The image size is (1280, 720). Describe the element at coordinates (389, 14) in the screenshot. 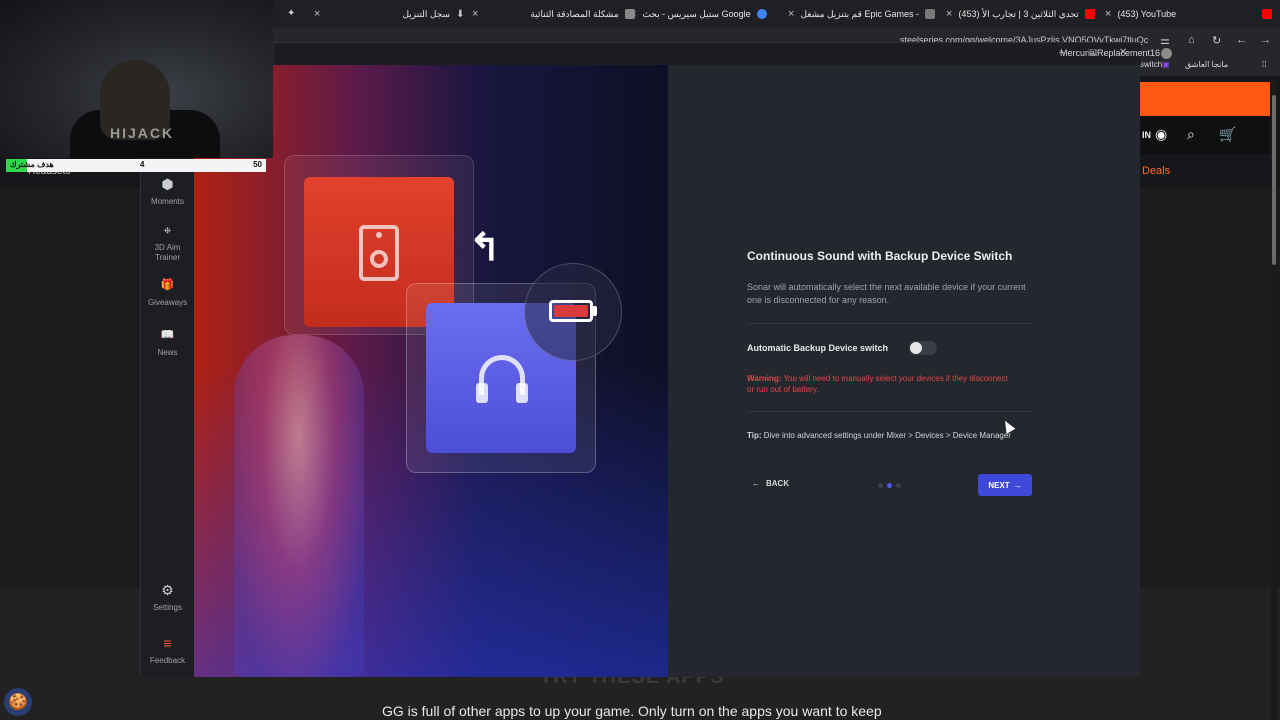

I see `tab-downloads: × سجل التنزيل ⬇` at that location.